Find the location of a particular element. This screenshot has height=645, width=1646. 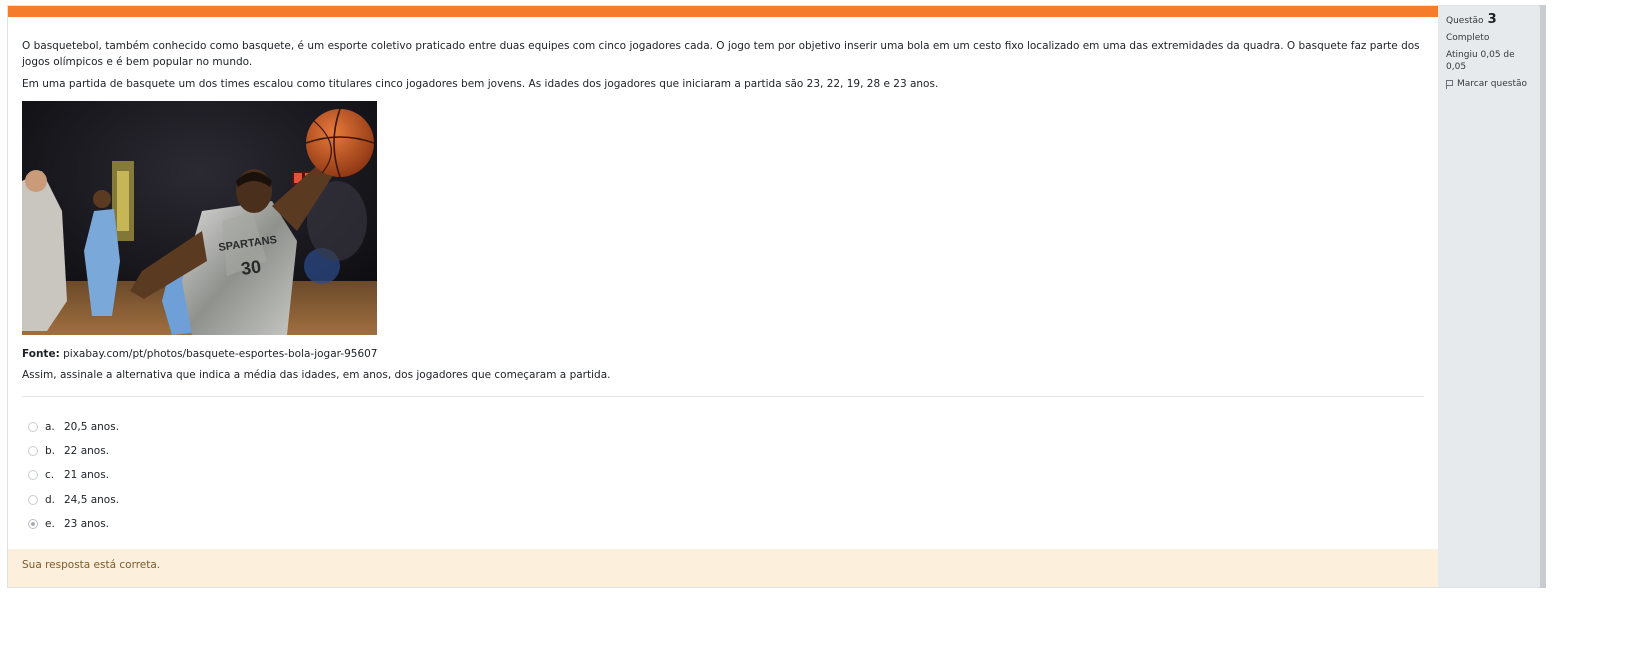

answer-option-b: b. 22 anos. is located at coordinates (73, 451).